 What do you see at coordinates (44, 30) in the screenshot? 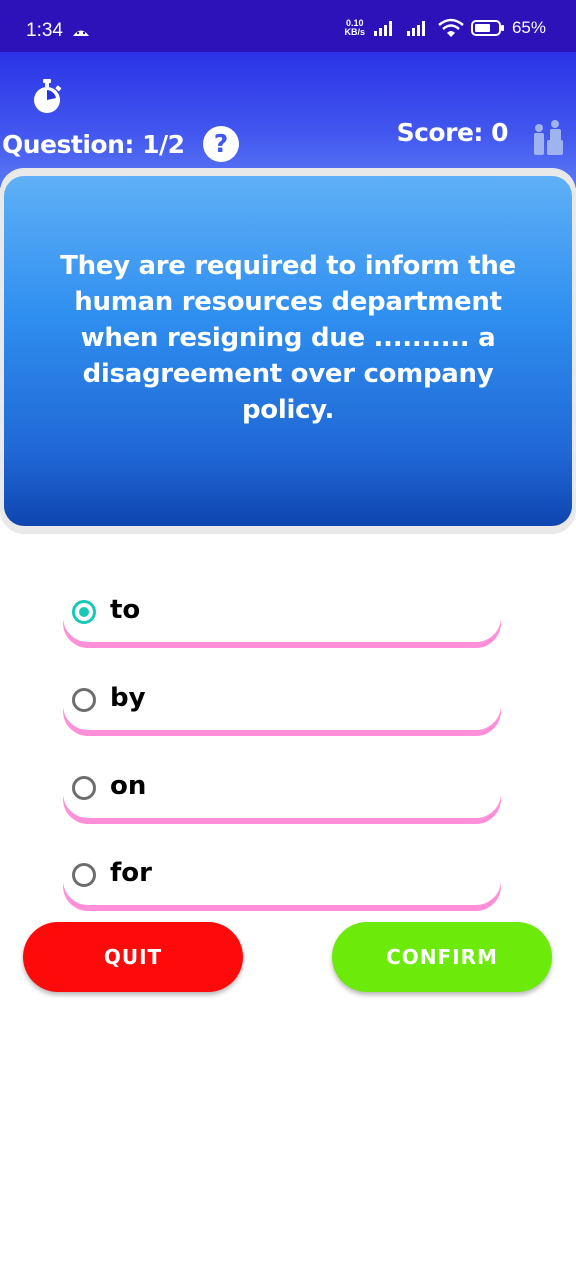
I see `status-time: 1:34` at bounding box center [44, 30].